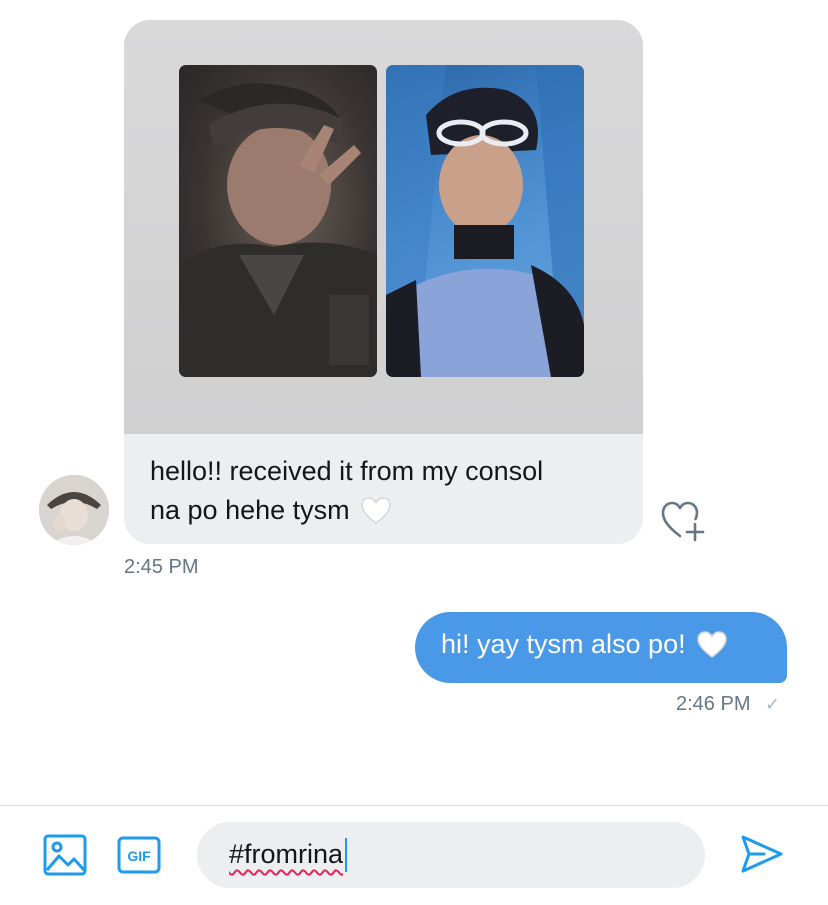 This screenshot has height=905, width=828. I want to click on gif-label: GIF, so click(139, 856).